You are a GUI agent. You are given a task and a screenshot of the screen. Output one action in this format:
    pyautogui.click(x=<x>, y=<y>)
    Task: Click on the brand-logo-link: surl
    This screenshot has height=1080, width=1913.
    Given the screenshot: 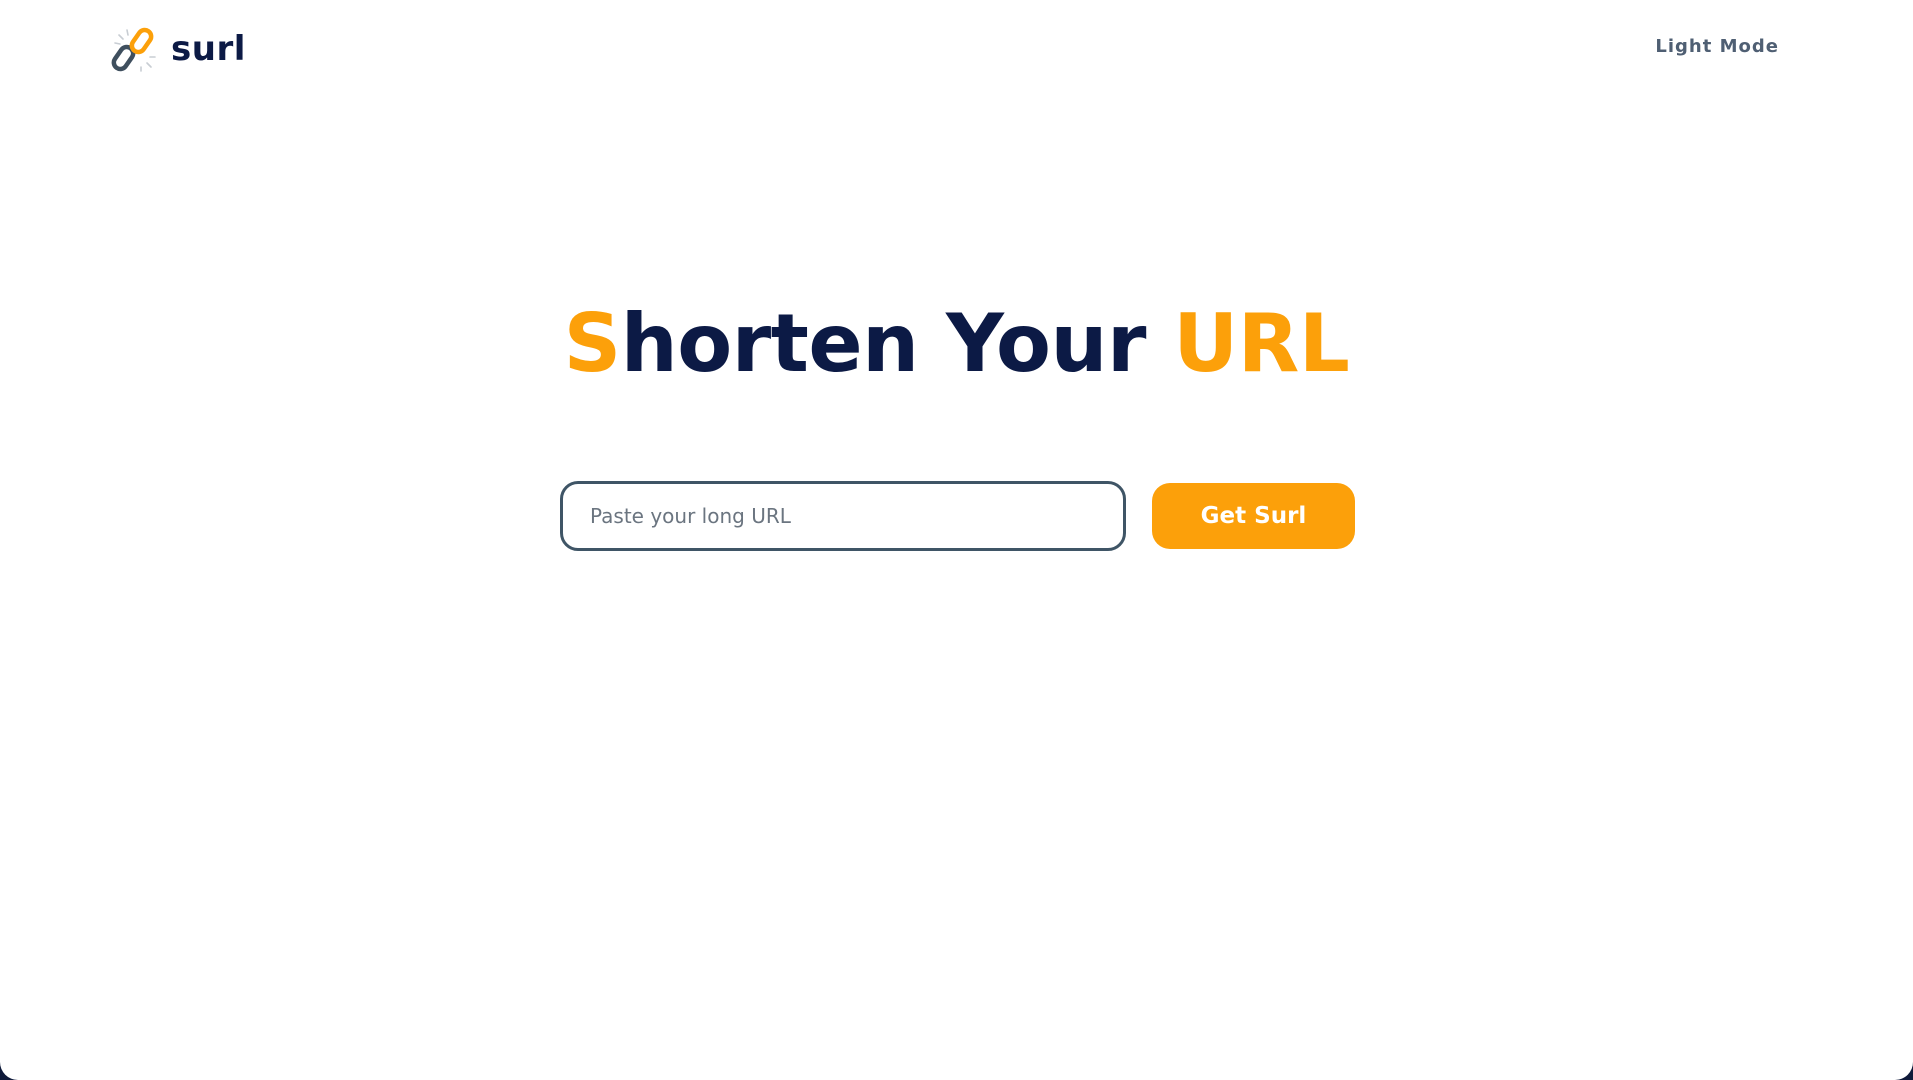 What is the action you would take?
    pyautogui.click(x=178, y=49)
    